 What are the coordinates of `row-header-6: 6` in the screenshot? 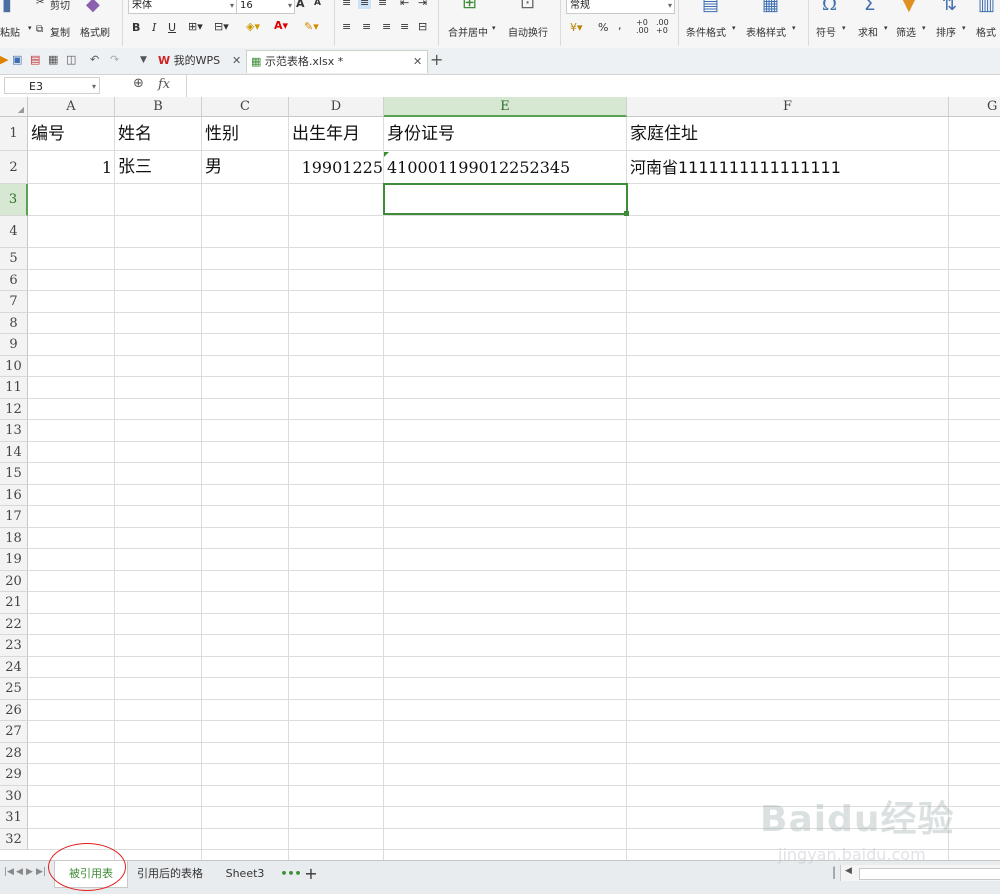 It's located at (14, 280).